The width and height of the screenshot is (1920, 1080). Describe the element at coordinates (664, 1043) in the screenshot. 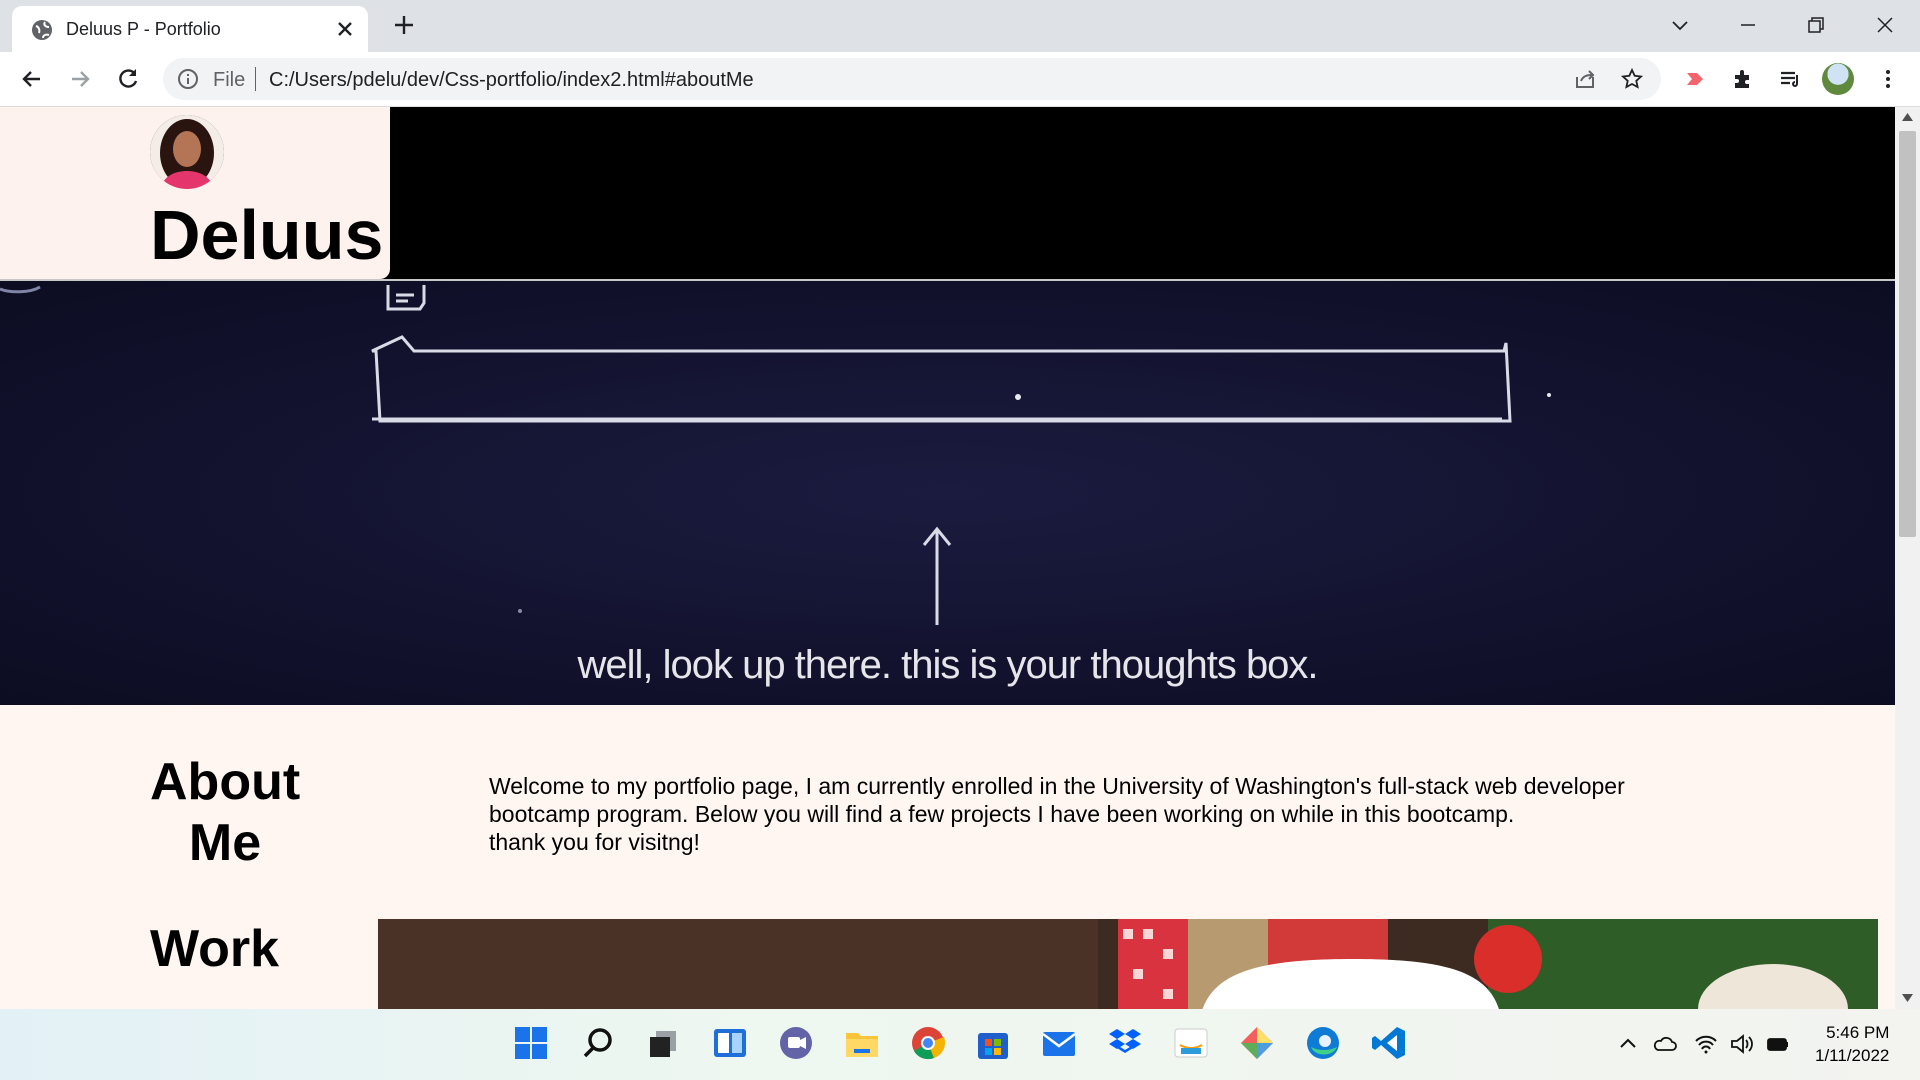

I see `task-view-icon` at that location.